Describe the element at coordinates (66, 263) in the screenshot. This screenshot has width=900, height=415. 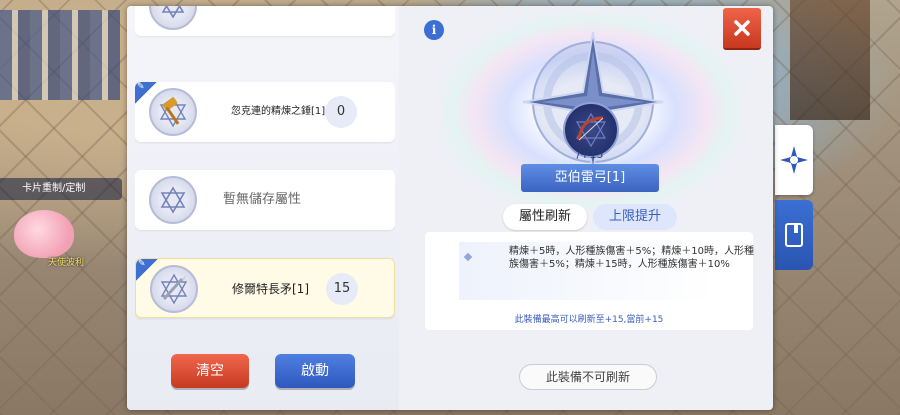
I see `pet-name-label: 天使波利` at that location.